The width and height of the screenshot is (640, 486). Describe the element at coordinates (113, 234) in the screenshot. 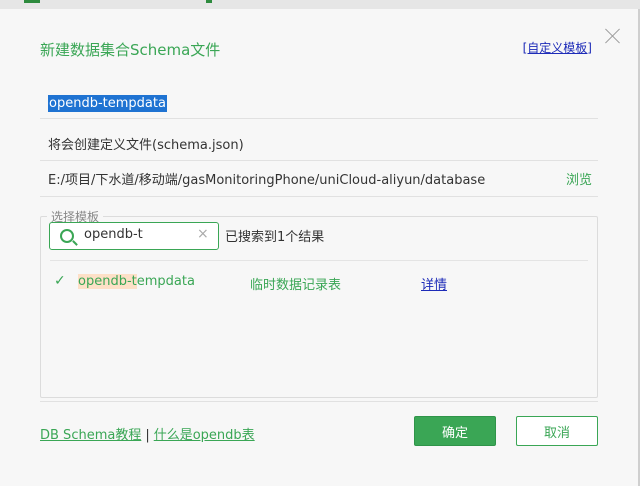

I see `template-search-value: opendb-t` at that location.